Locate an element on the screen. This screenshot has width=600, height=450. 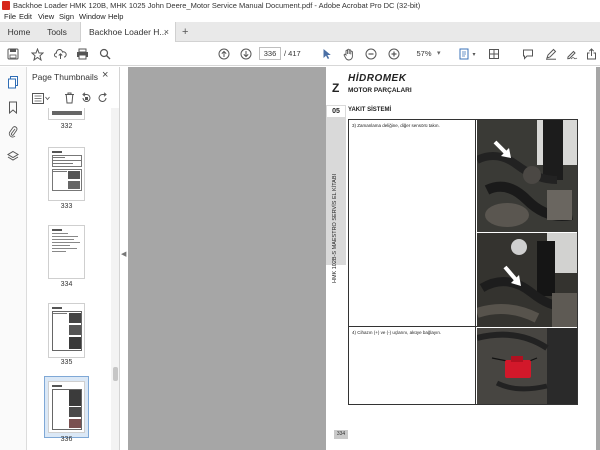
tab-tools: Tools is located at coordinates (57, 32).